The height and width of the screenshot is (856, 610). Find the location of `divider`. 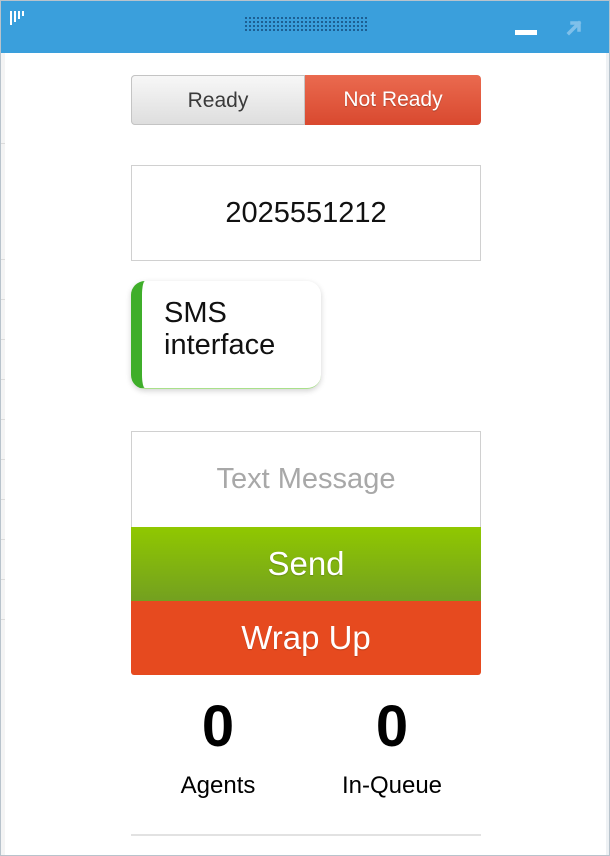

divider is located at coordinates (306, 835).